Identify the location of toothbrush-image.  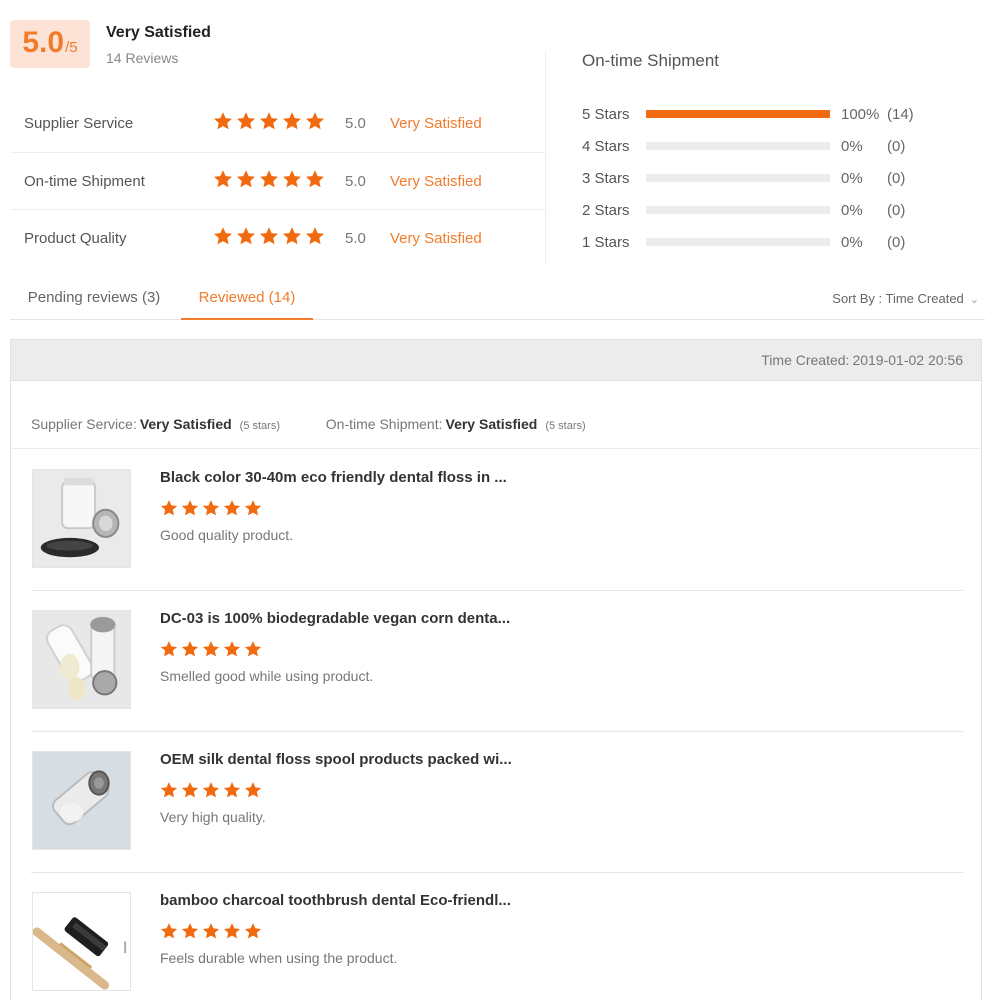
(81, 941).